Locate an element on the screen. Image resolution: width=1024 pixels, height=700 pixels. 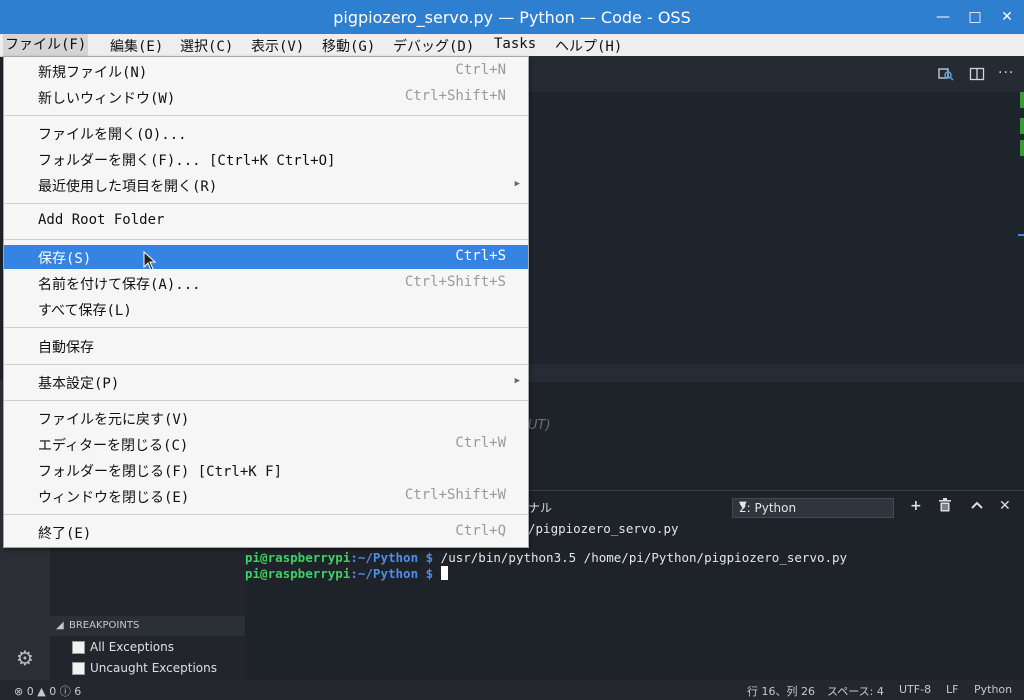
breakpoints-title: BREAKPOINTS is located at coordinates (104, 625).